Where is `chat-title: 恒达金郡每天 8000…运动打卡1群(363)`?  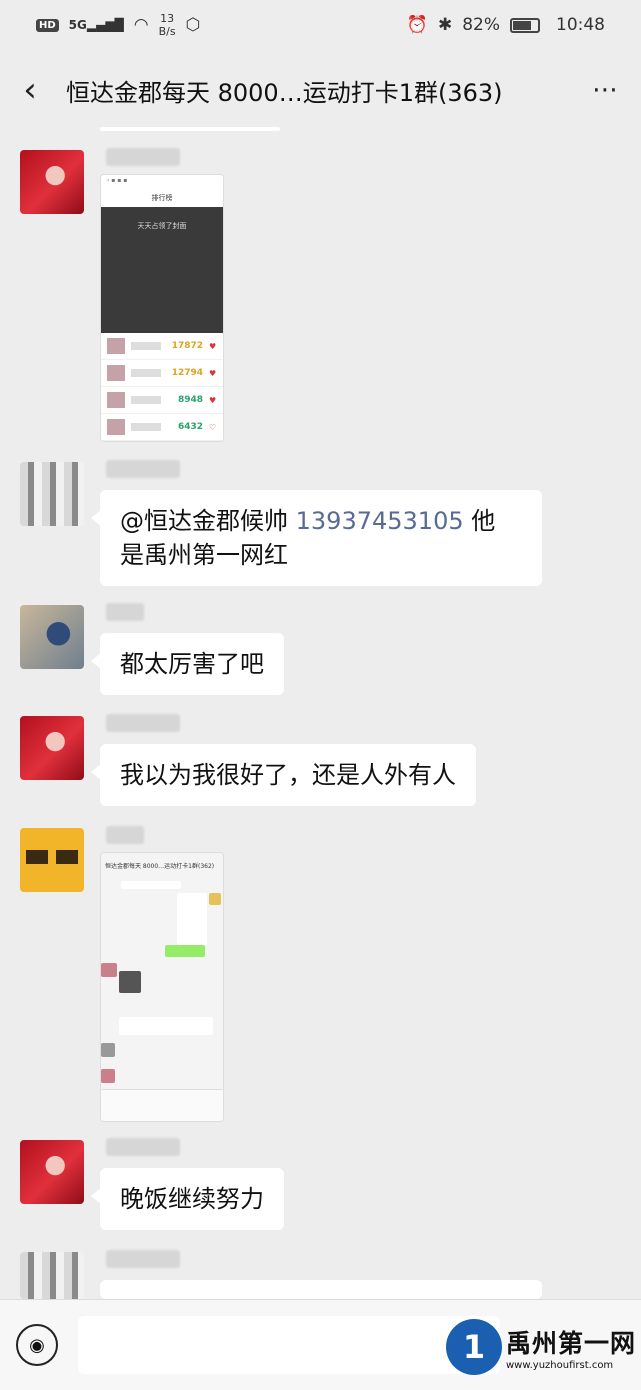 chat-title: 恒达金郡每天 8000…运动打卡1群(363) is located at coordinates (284, 92).